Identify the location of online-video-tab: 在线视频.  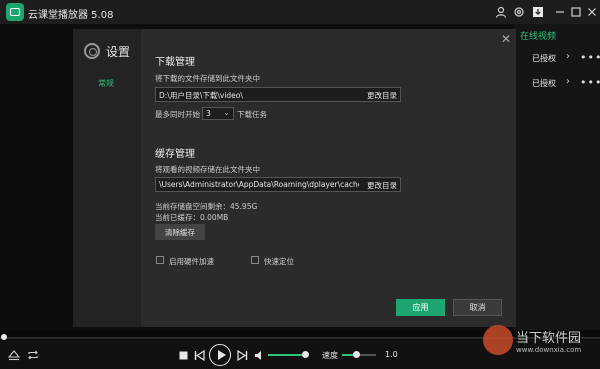
(538, 35).